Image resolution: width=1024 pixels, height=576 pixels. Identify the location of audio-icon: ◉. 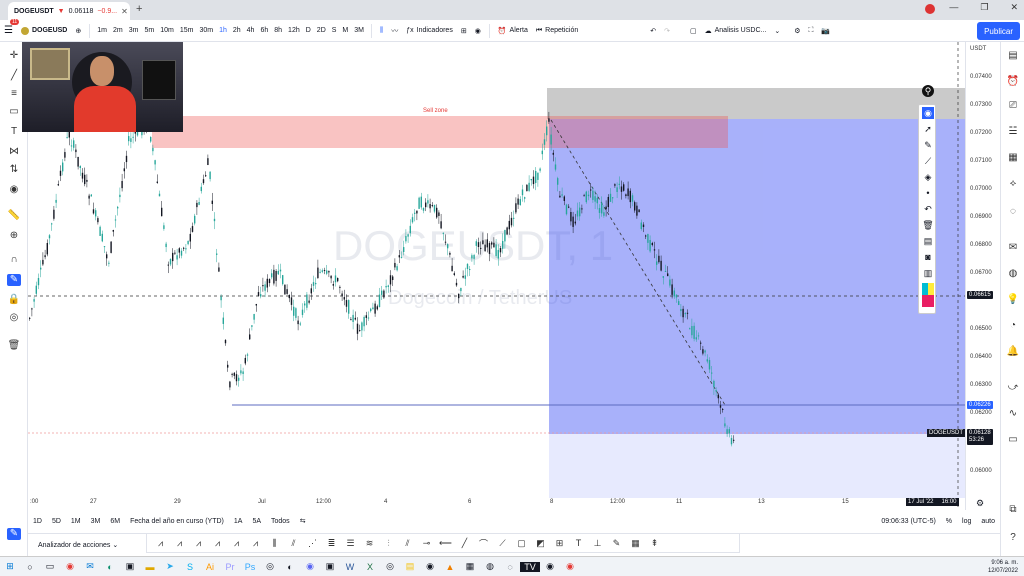
(478, 31).